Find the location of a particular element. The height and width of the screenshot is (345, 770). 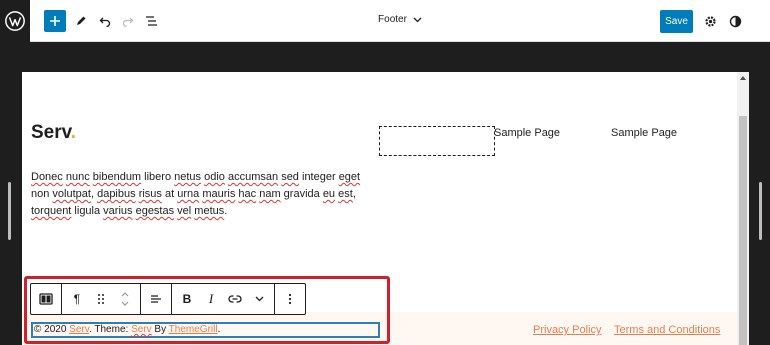

paragraph-word: nunc is located at coordinates (77, 177).